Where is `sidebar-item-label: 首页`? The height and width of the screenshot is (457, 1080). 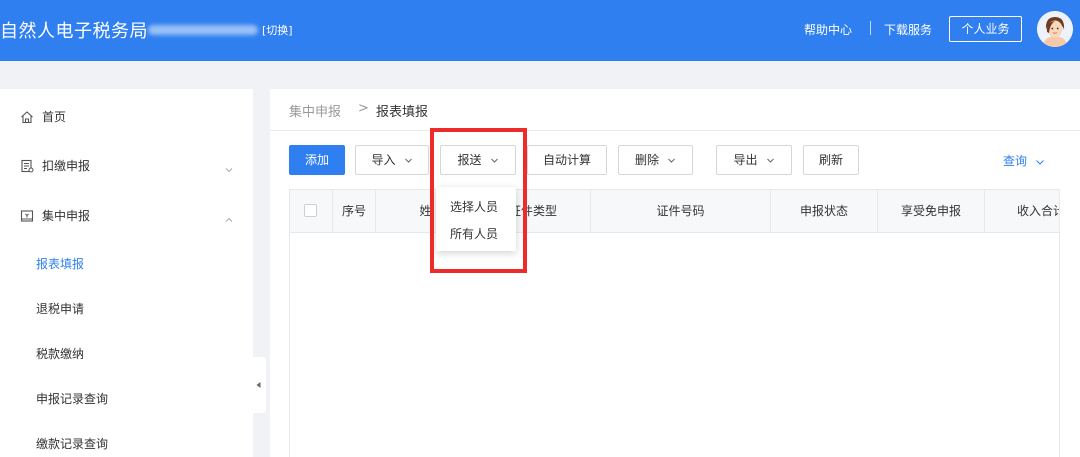 sidebar-item-label: 首页 is located at coordinates (54, 117).